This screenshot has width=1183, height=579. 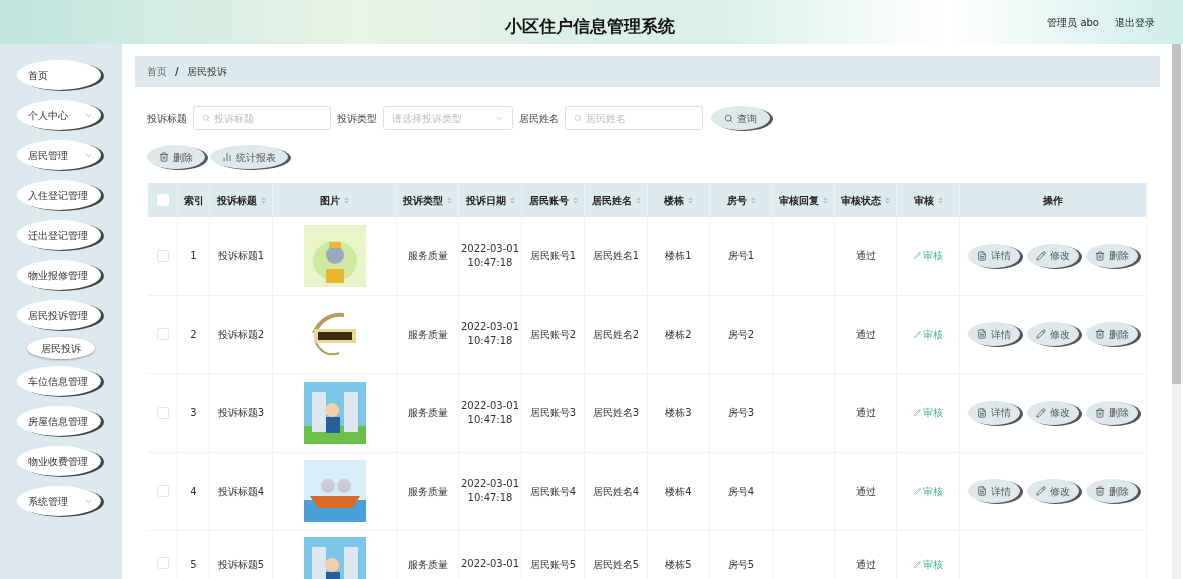 I want to click on table-cell-text: 楼栋3, so click(x=678, y=413).